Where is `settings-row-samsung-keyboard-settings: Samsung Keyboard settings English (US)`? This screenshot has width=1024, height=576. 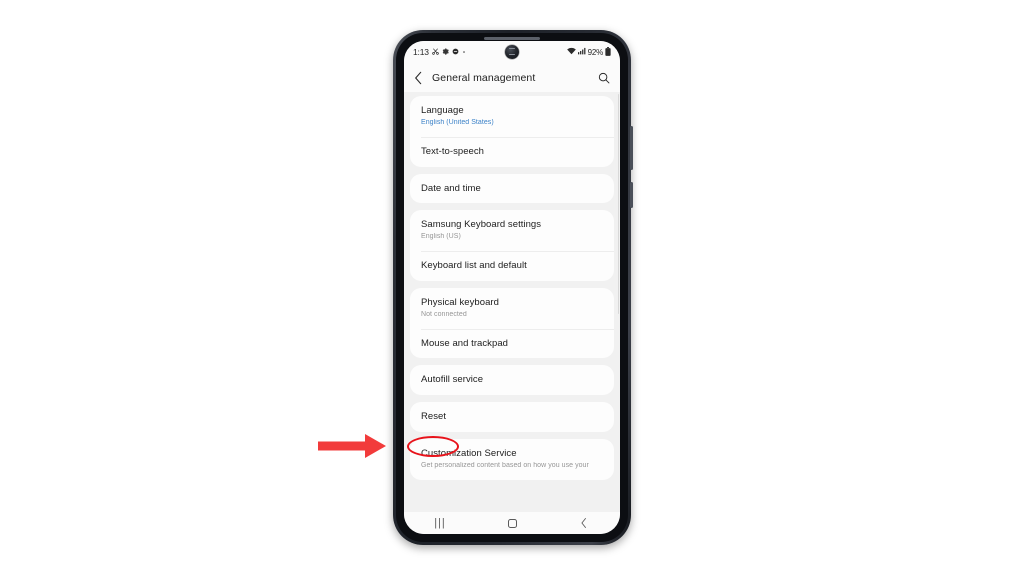 settings-row-samsung-keyboard-settings: Samsung Keyboard settings English (US) is located at coordinates (512, 230).